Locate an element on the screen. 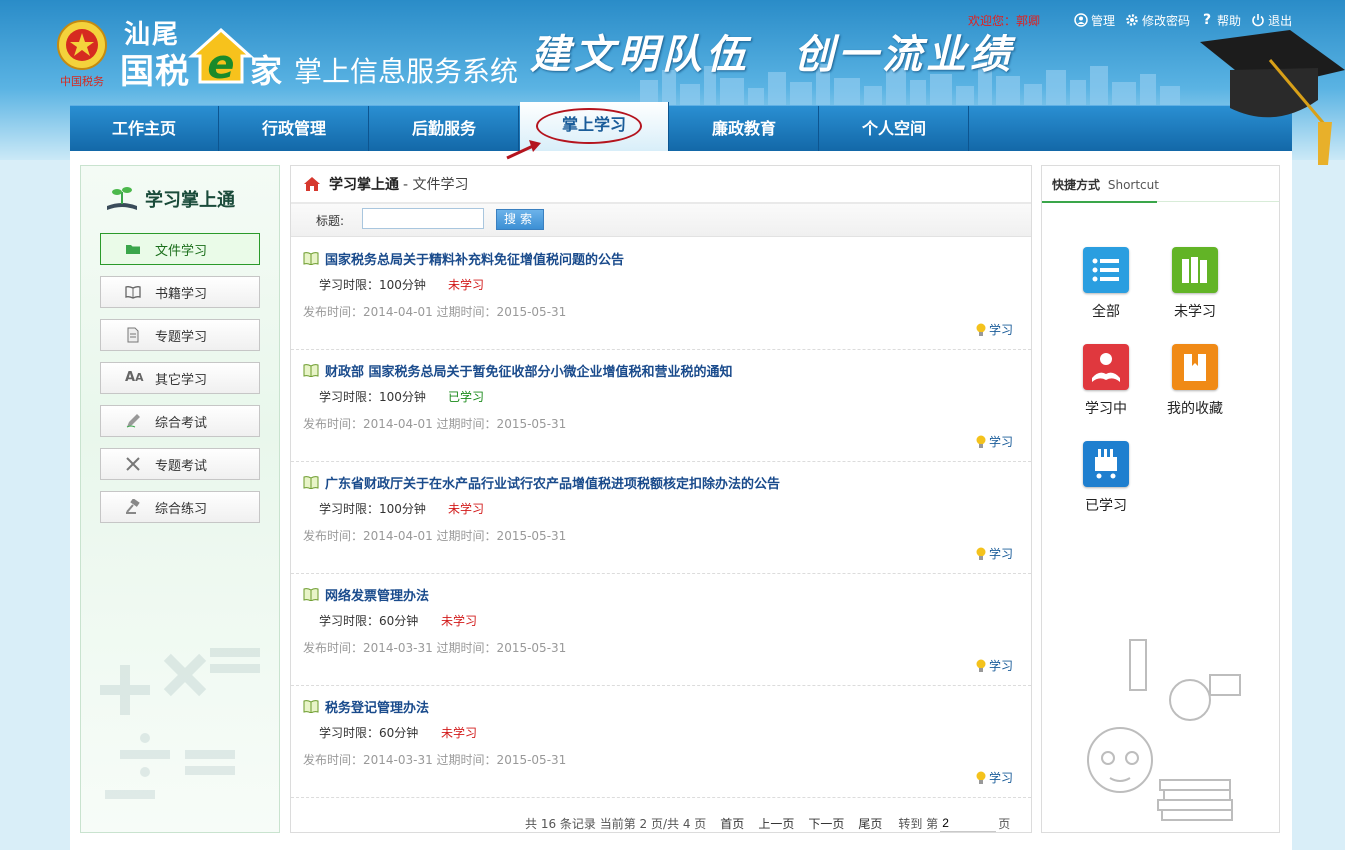 This screenshot has width=1345, height=850. active-tab-highlight is located at coordinates (589, 126).